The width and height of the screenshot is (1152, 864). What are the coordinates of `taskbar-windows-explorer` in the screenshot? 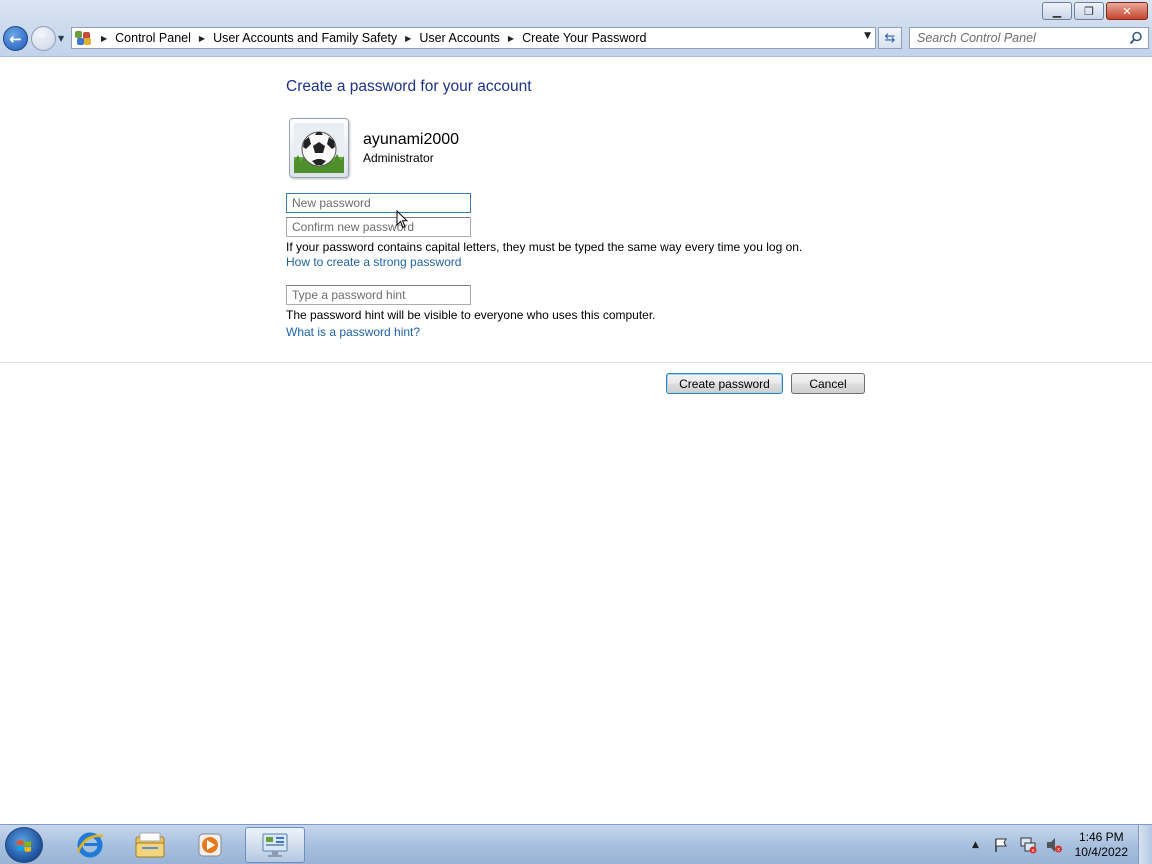 It's located at (150, 845).